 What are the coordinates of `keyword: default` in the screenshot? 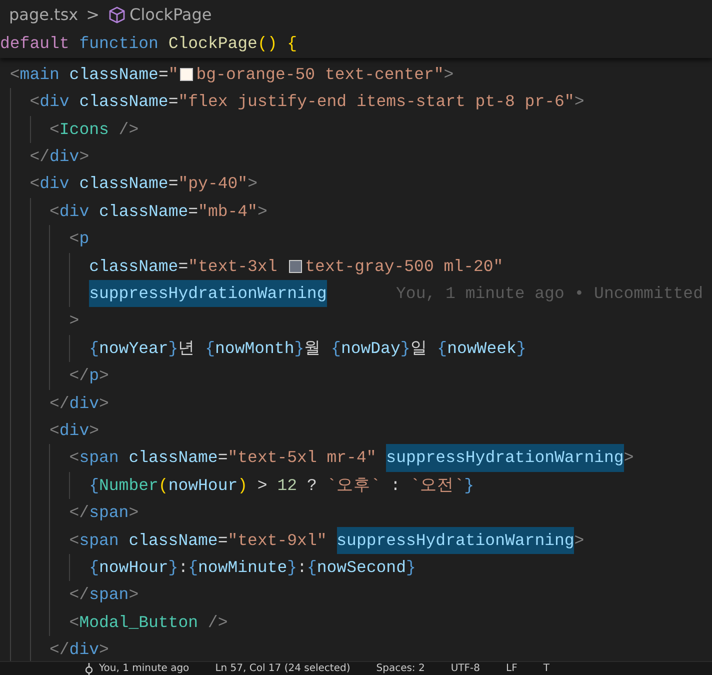 It's located at (35, 43).